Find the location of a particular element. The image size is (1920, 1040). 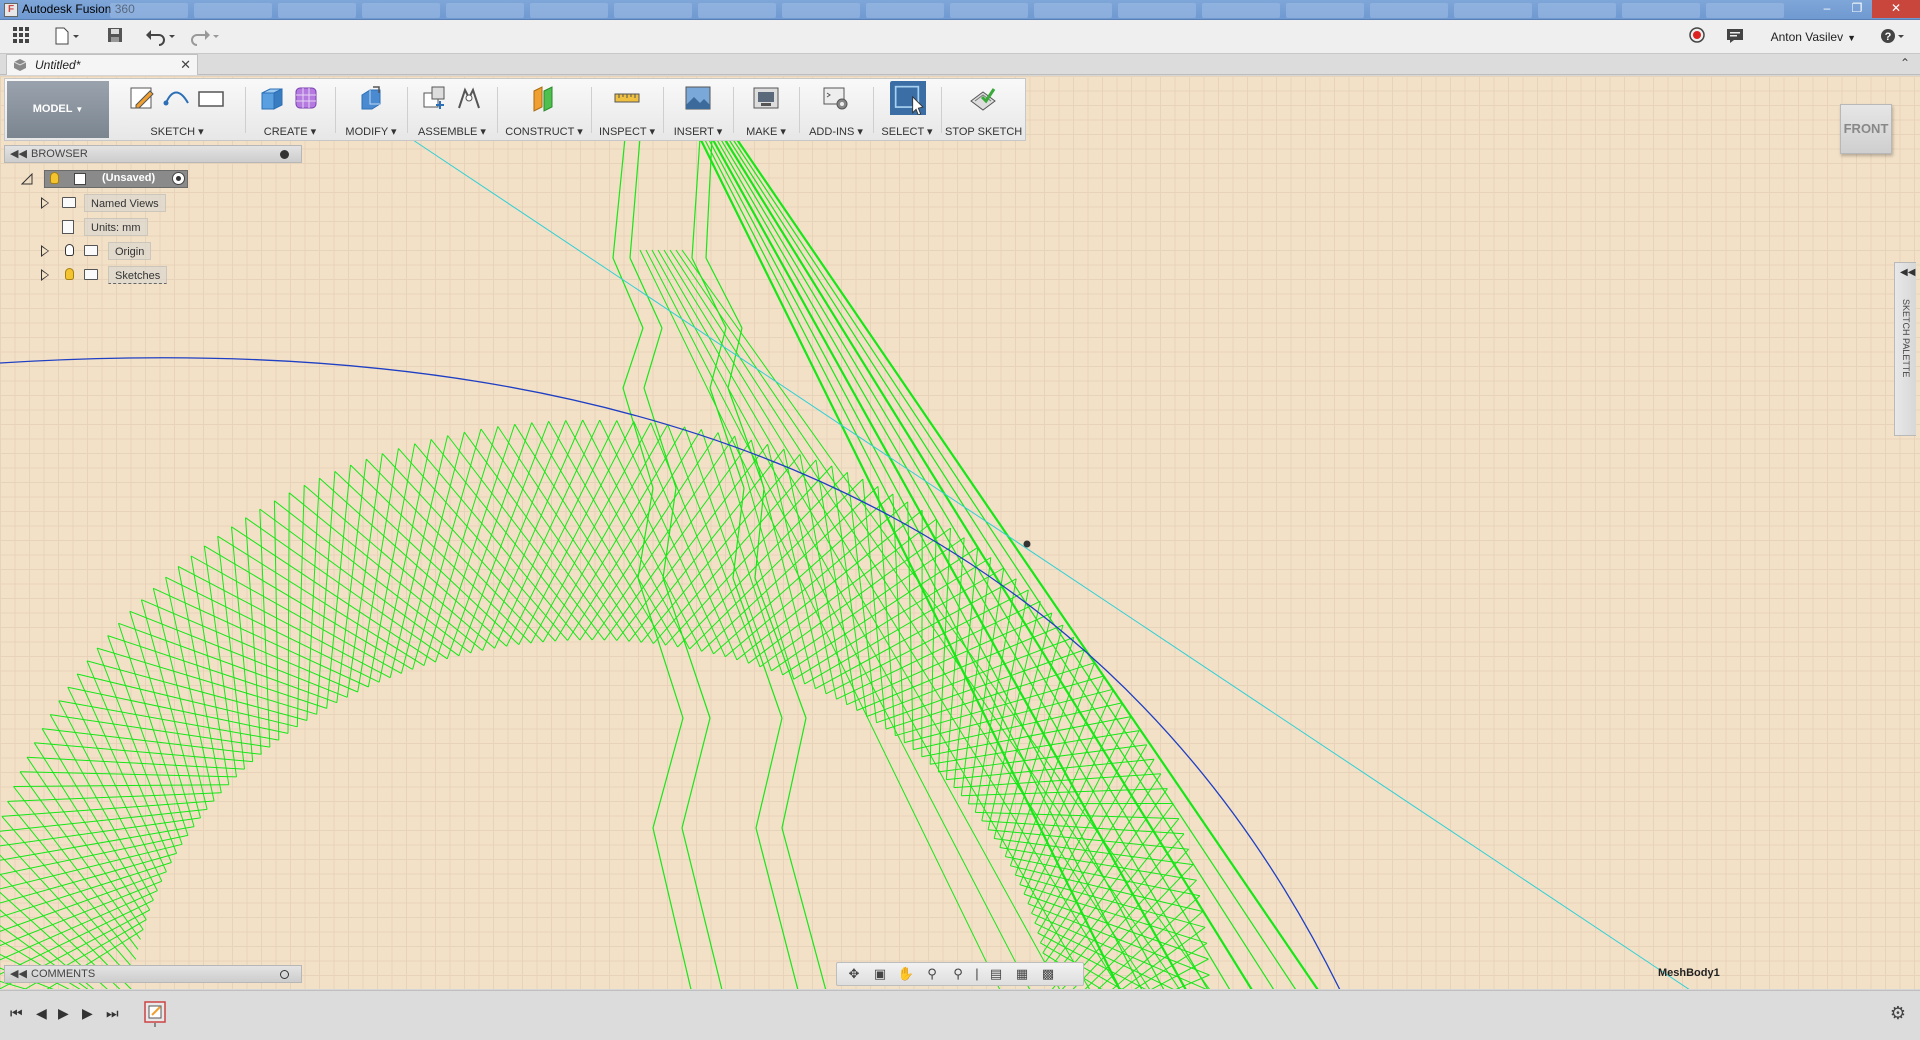

sketch-group: SKETCH ▾ is located at coordinates (177, 111).